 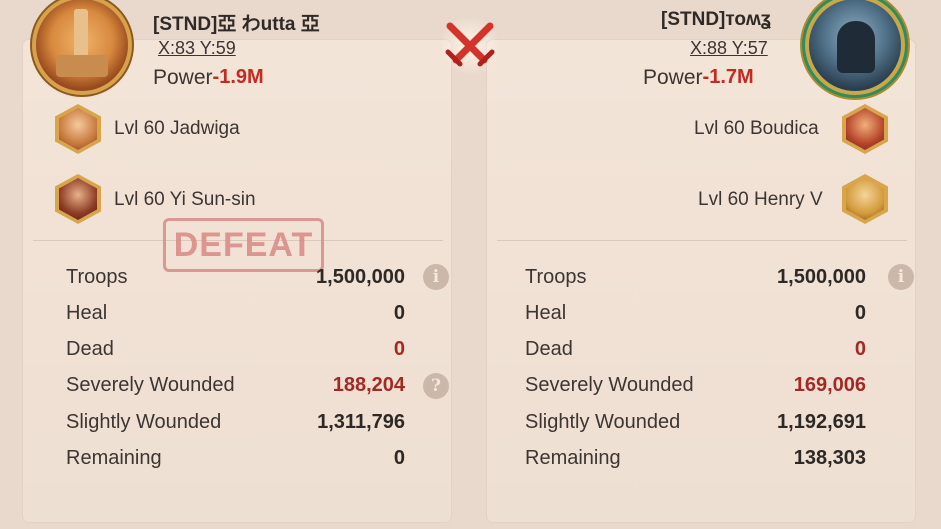 What do you see at coordinates (756, 128) in the screenshot?
I see `hero-label: Lvl 60 Boudica` at bounding box center [756, 128].